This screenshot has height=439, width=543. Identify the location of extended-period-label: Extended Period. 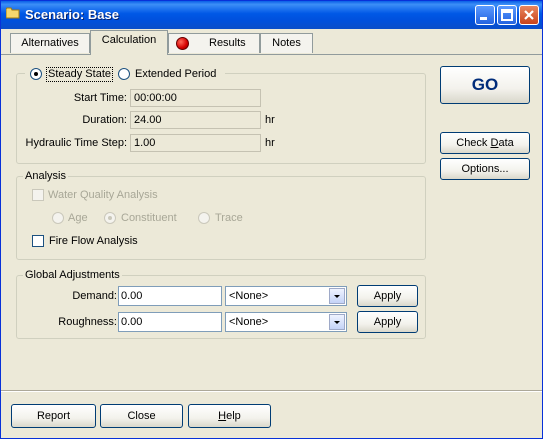
(175, 74).